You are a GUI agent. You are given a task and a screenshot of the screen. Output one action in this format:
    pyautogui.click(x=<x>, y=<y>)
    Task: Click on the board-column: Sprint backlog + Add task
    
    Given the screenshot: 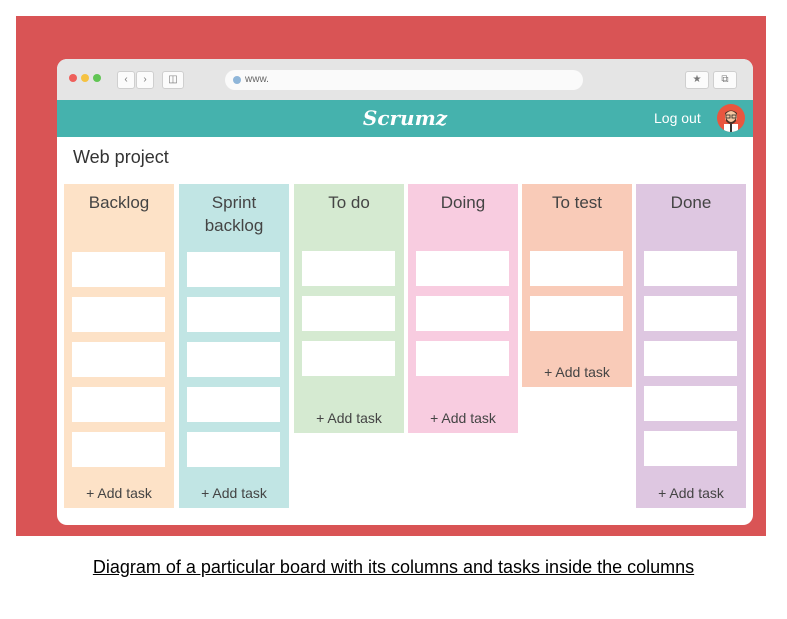 What is the action you would take?
    pyautogui.click(x=234, y=346)
    